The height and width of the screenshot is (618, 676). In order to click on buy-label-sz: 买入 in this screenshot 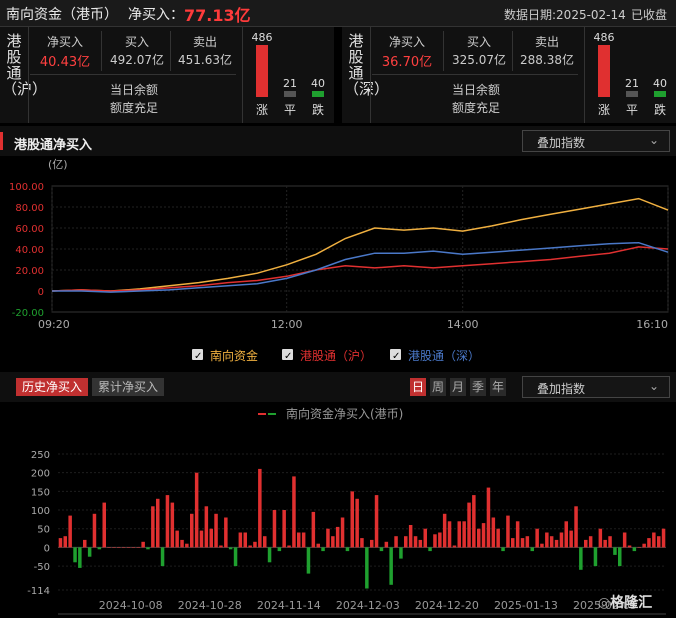, I will do `click(478, 42)`.